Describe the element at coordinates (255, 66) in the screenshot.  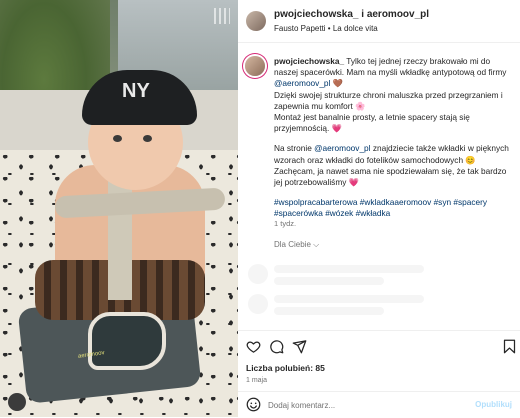
I see `caption-avatar` at that location.